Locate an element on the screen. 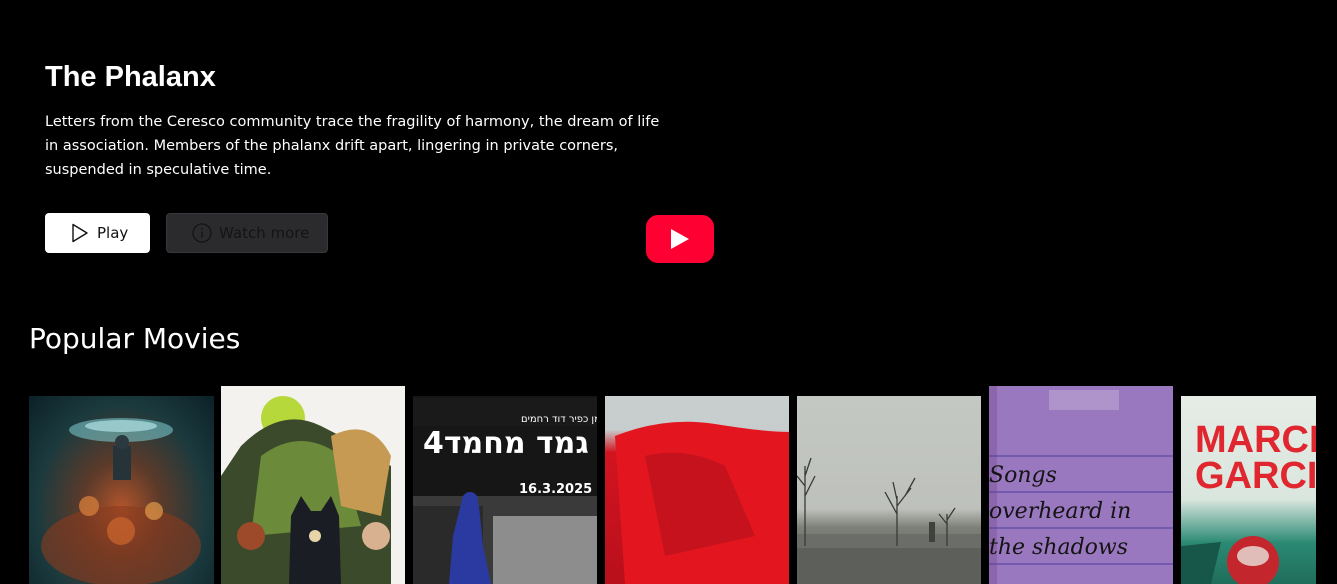  hero-title: The Phalanx is located at coordinates (130, 77).